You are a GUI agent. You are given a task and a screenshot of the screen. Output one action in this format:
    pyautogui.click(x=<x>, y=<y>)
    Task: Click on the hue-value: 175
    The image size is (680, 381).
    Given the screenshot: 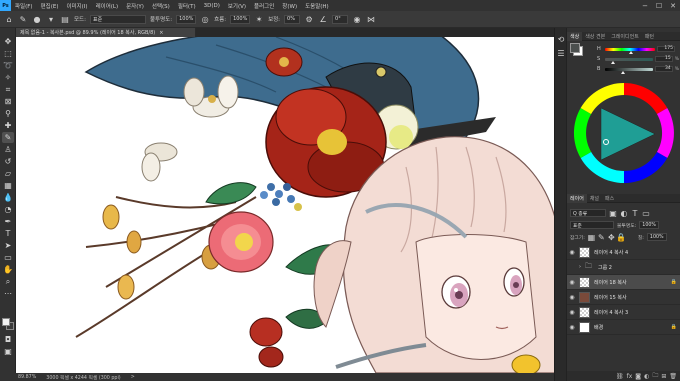 What is the action you would take?
    pyautogui.click(x=666, y=49)
    